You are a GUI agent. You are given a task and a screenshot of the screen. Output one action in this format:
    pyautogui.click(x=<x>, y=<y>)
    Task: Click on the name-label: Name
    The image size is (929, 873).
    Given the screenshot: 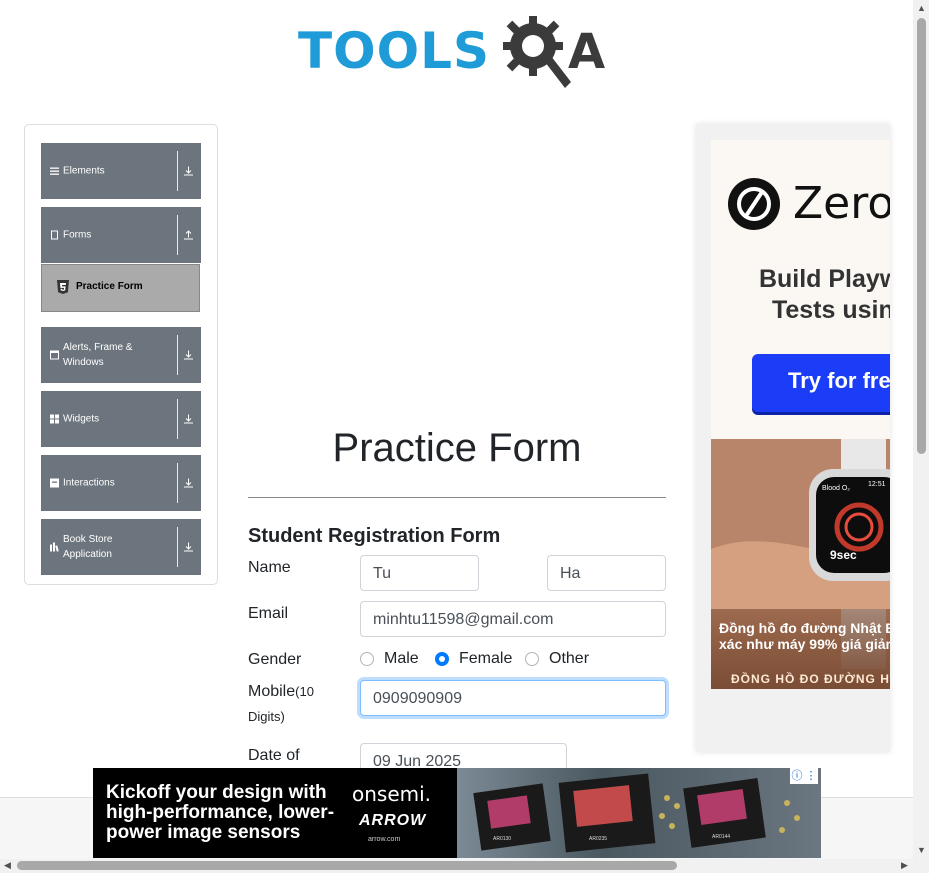 What is the action you would take?
    pyautogui.click(x=269, y=567)
    